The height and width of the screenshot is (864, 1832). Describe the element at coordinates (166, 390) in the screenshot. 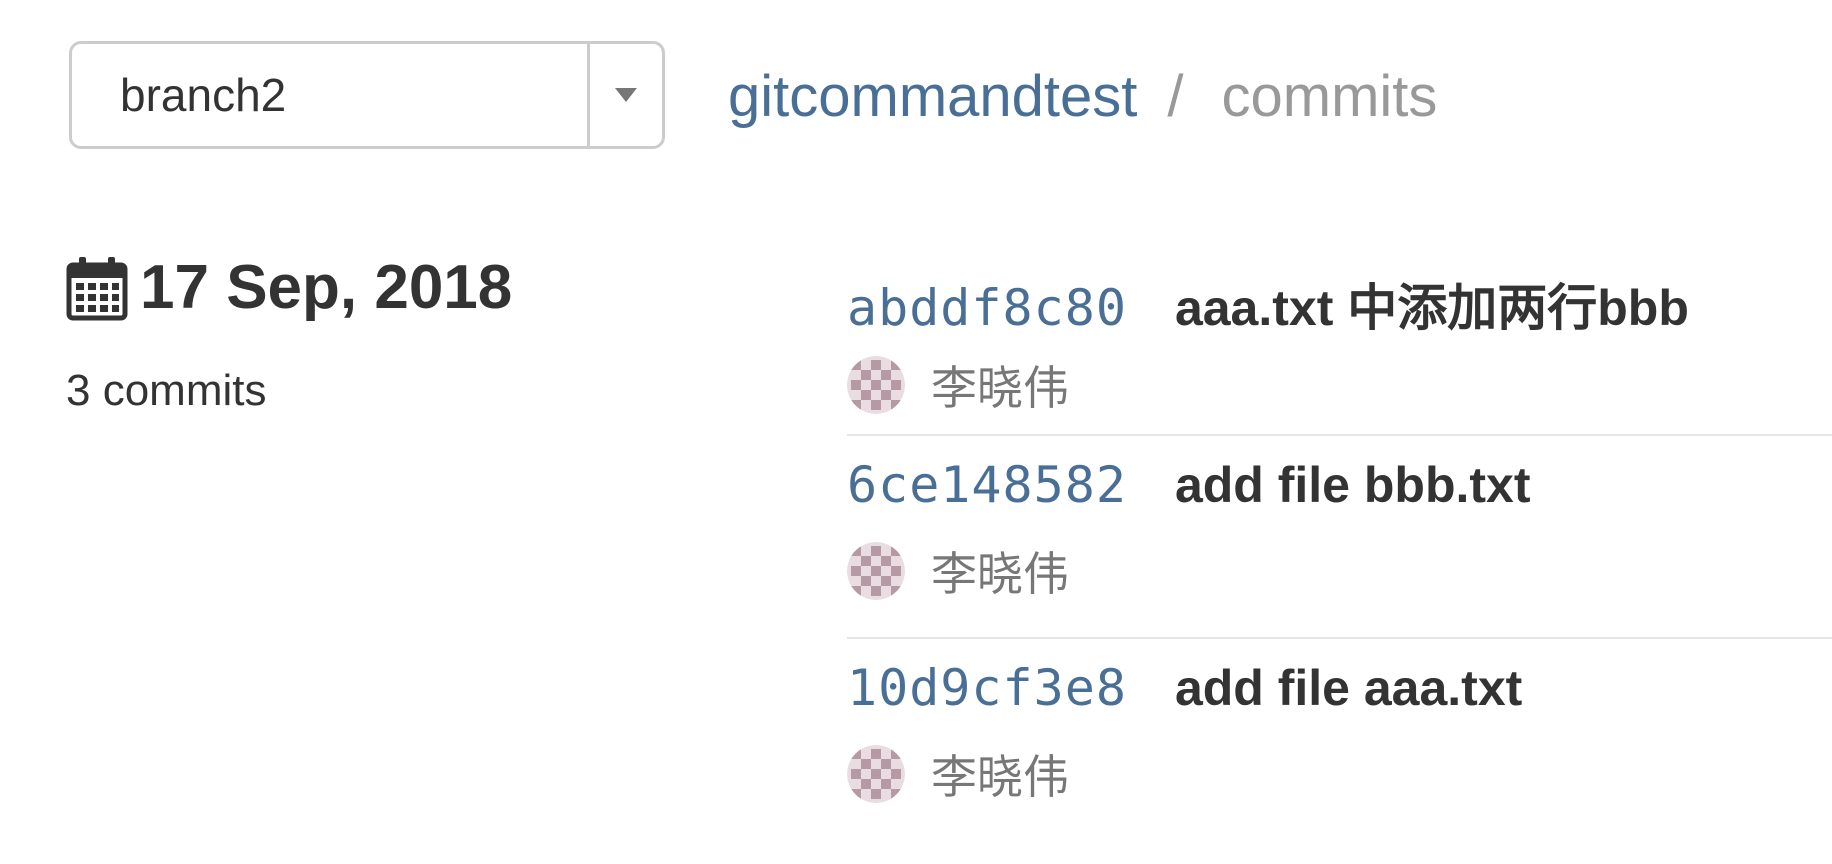

I see `commit-count: 3 commits` at that location.